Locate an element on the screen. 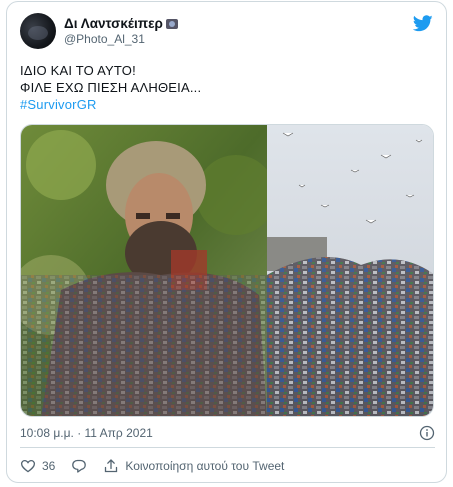 Image resolution: width=453 pixels, height=487 pixels. heart-icon is located at coordinates (28, 466).